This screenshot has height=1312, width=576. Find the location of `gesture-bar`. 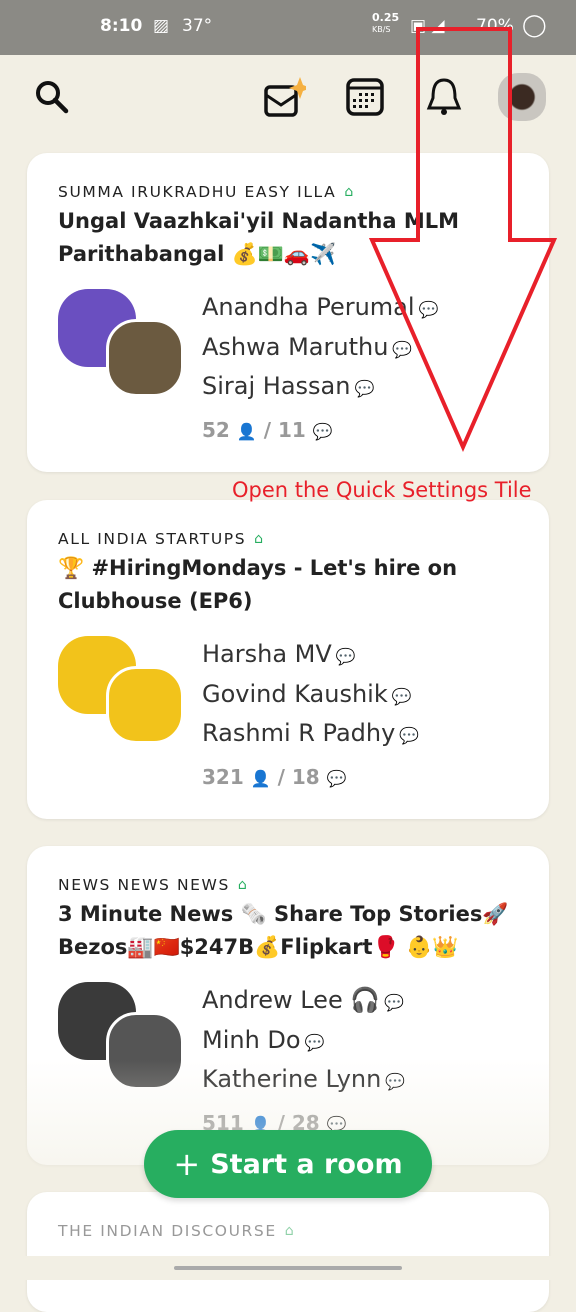

gesture-bar is located at coordinates (288, 1268).